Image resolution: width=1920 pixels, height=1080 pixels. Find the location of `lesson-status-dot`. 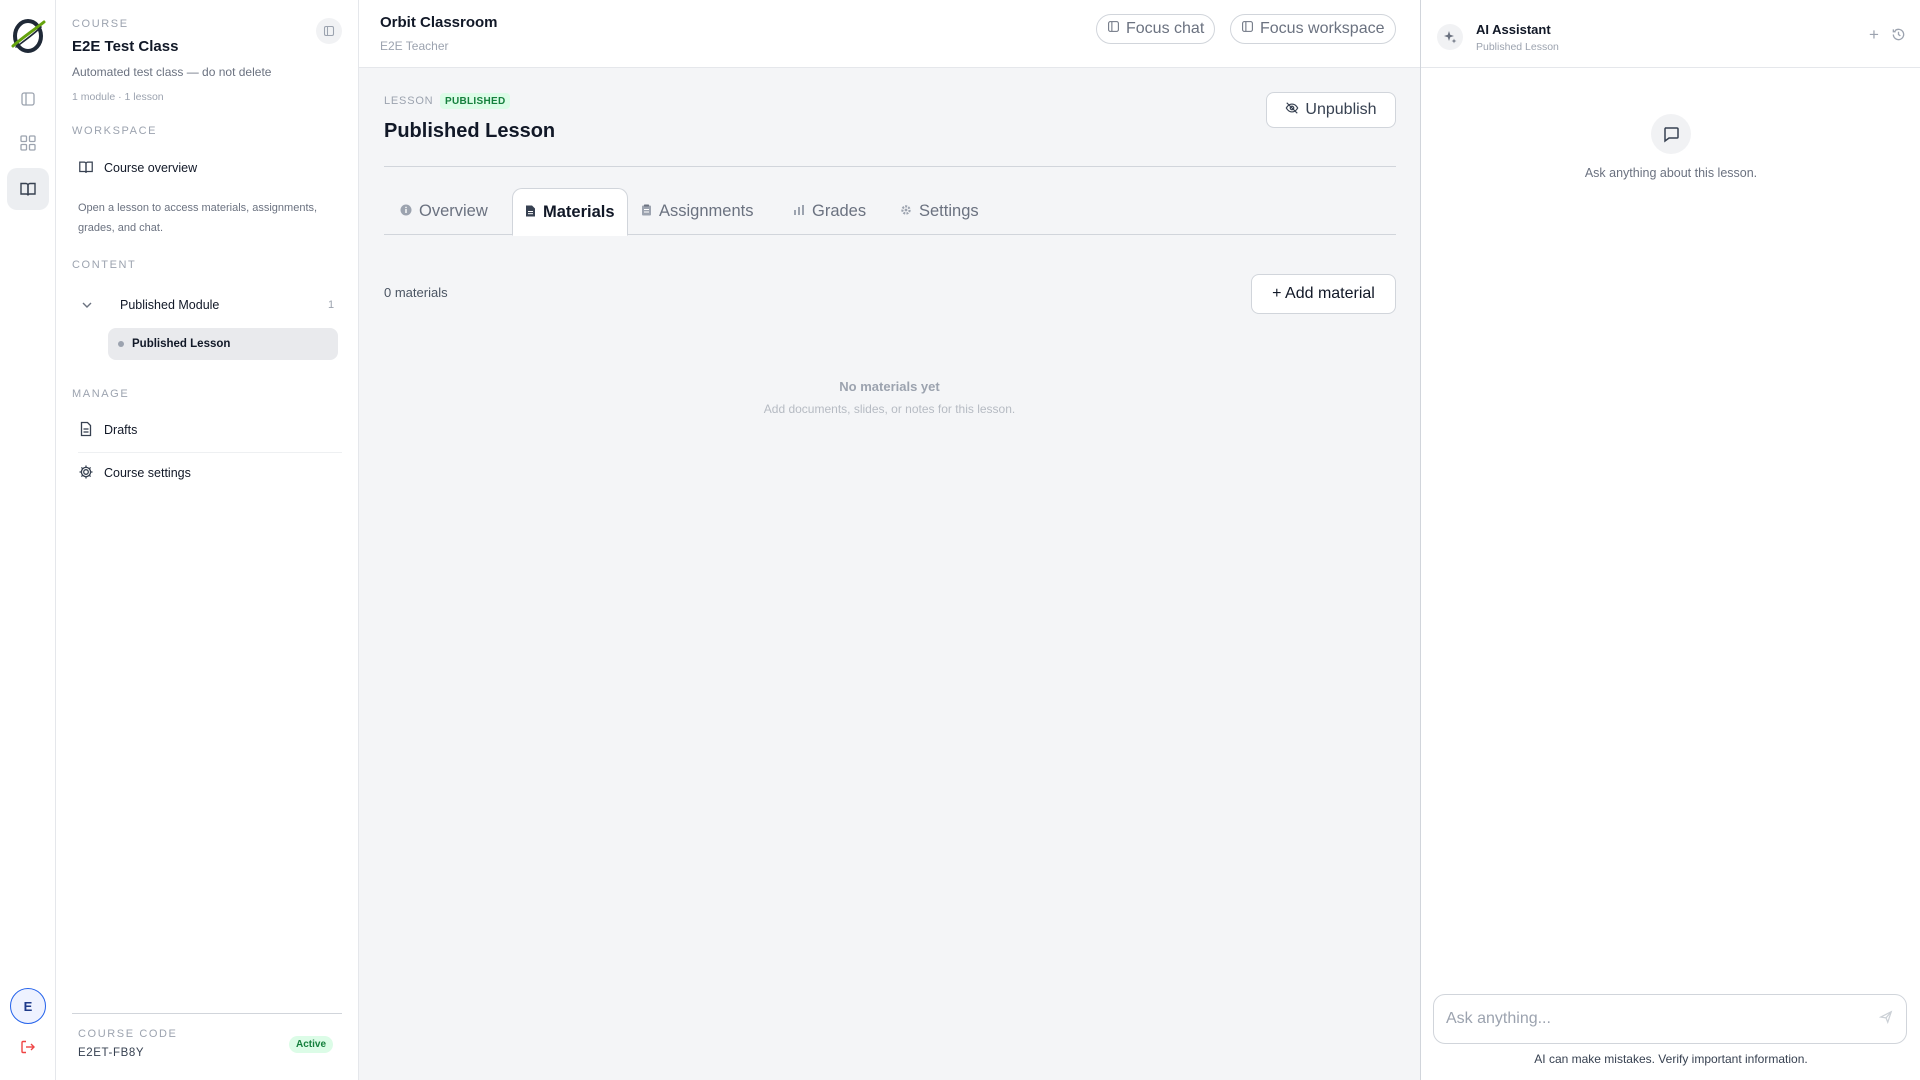

lesson-status-dot is located at coordinates (121, 344).